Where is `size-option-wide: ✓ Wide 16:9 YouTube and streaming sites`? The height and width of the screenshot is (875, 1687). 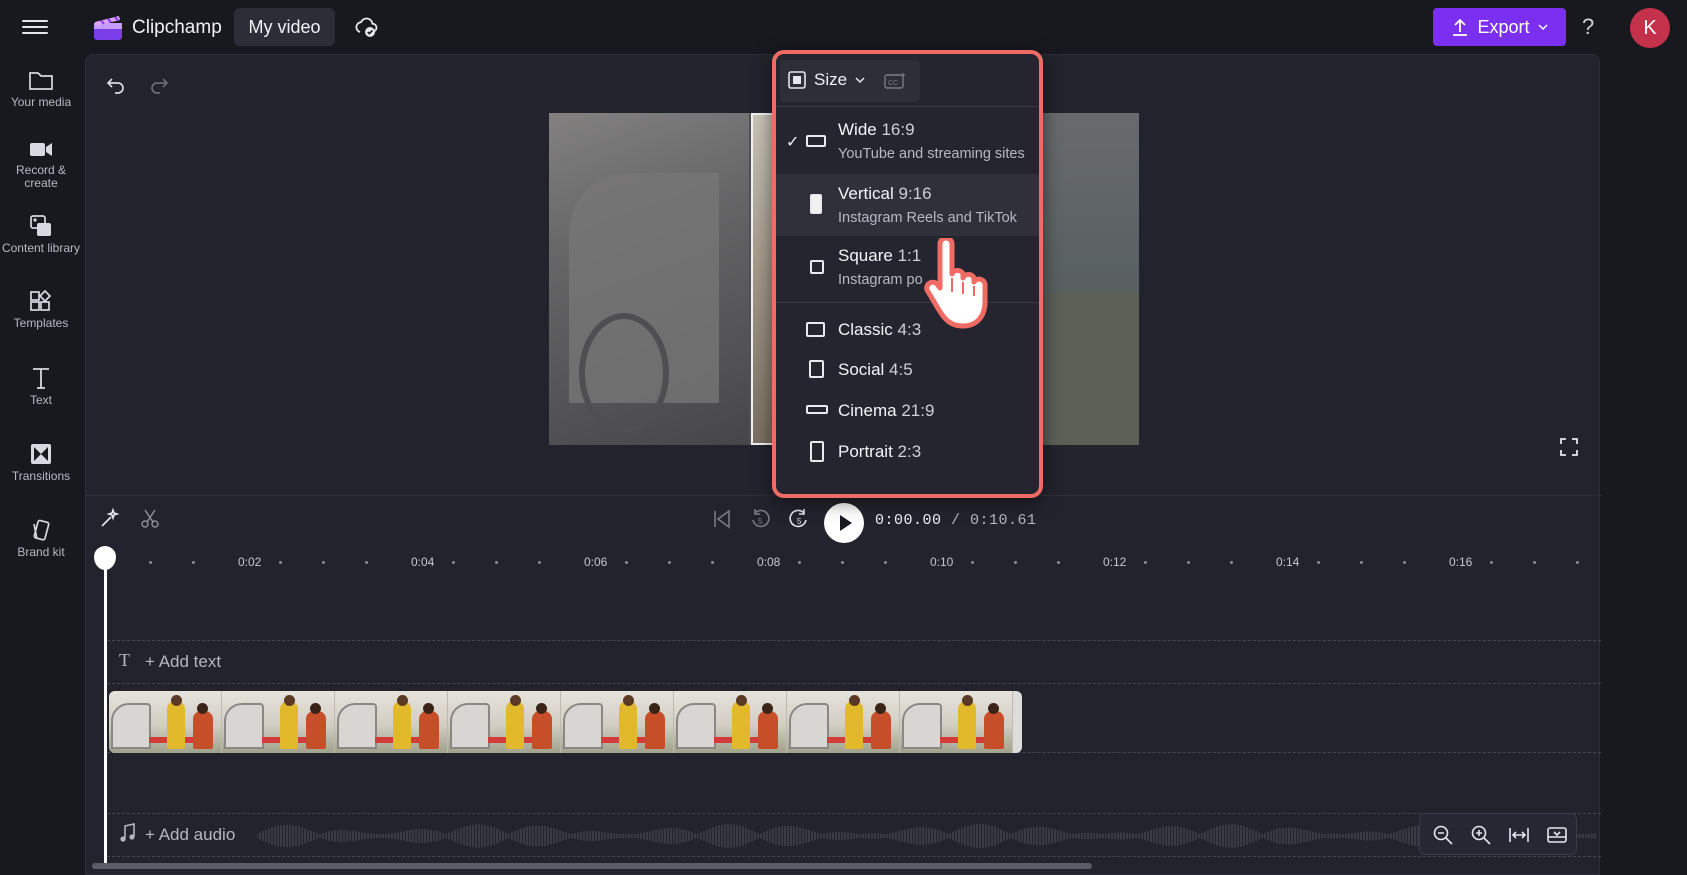
size-option-wide: ✓ Wide 16:9 YouTube and streaming sites is located at coordinates (907, 141).